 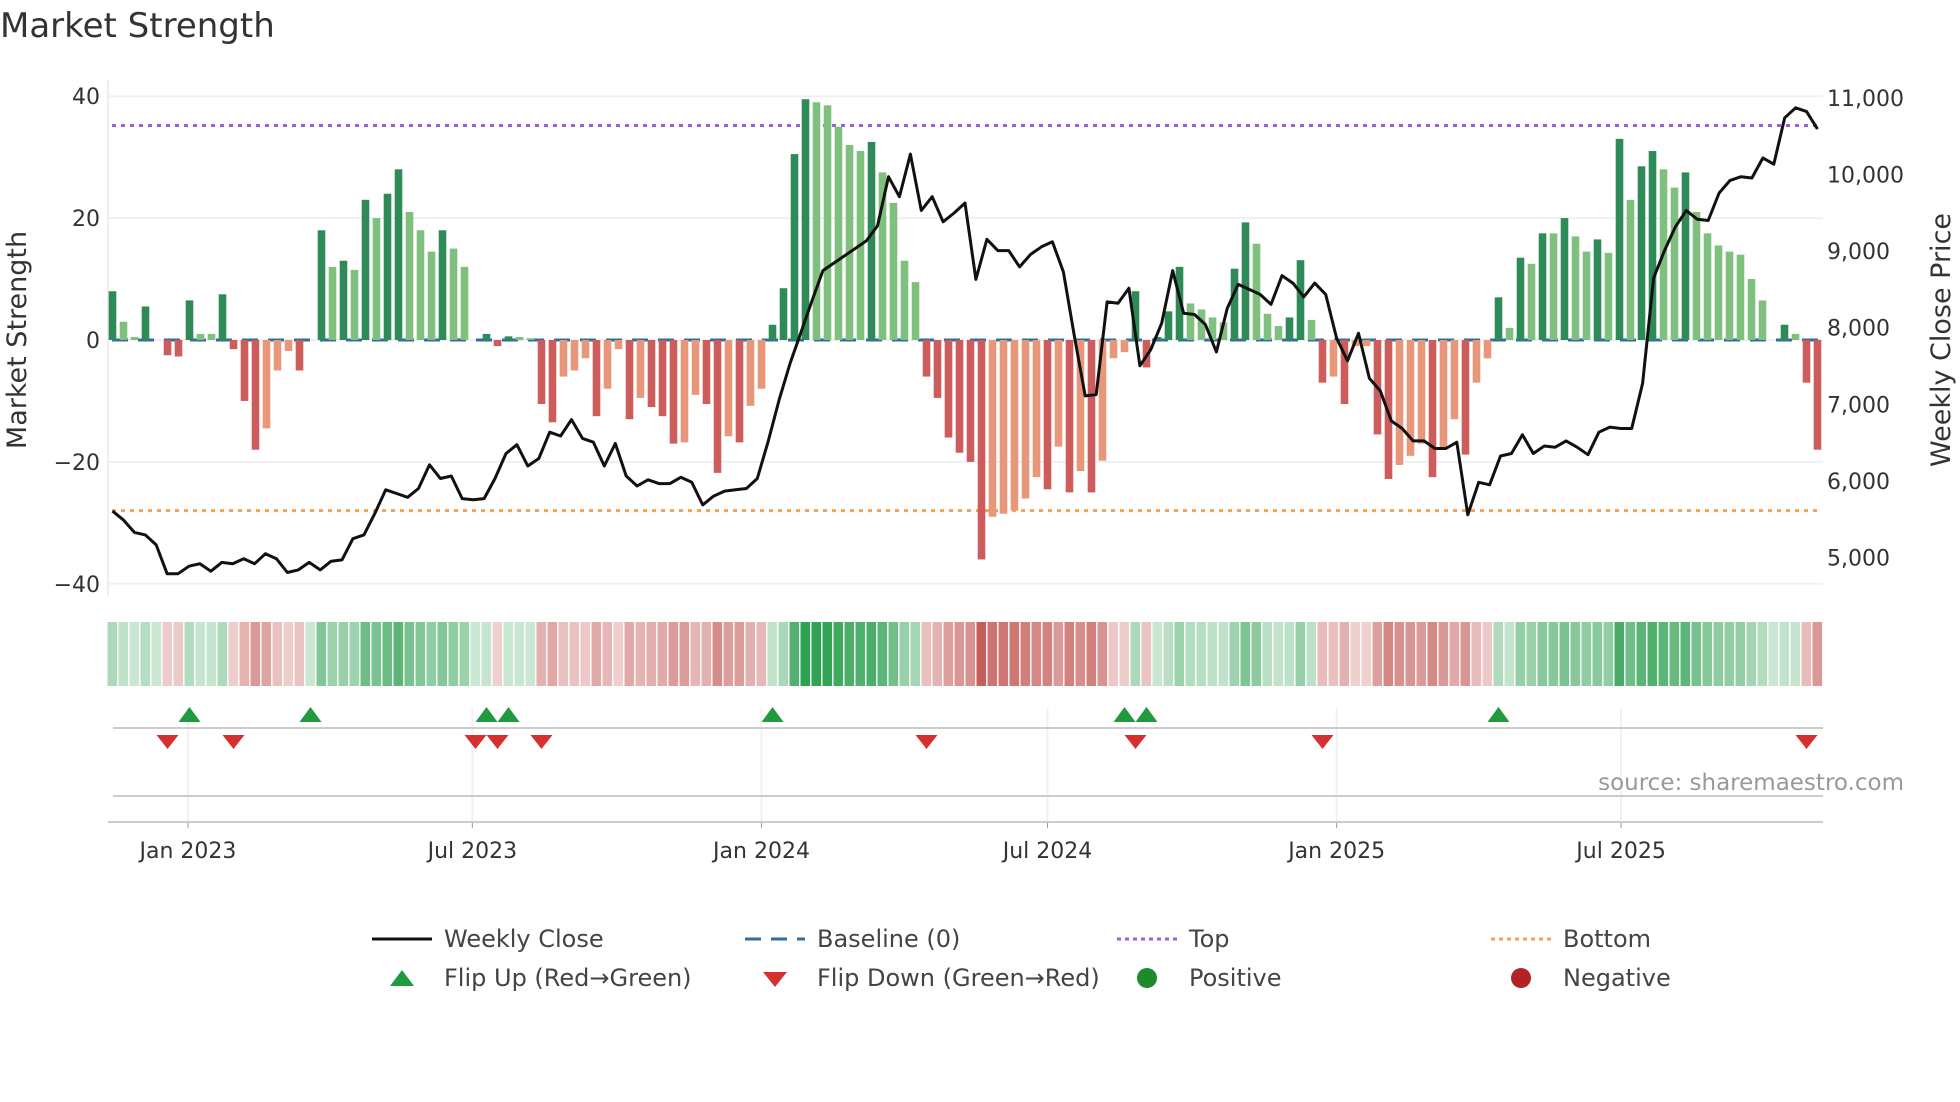 What do you see at coordinates (1322, 742) in the screenshot?
I see `flip-down-marker` at bounding box center [1322, 742].